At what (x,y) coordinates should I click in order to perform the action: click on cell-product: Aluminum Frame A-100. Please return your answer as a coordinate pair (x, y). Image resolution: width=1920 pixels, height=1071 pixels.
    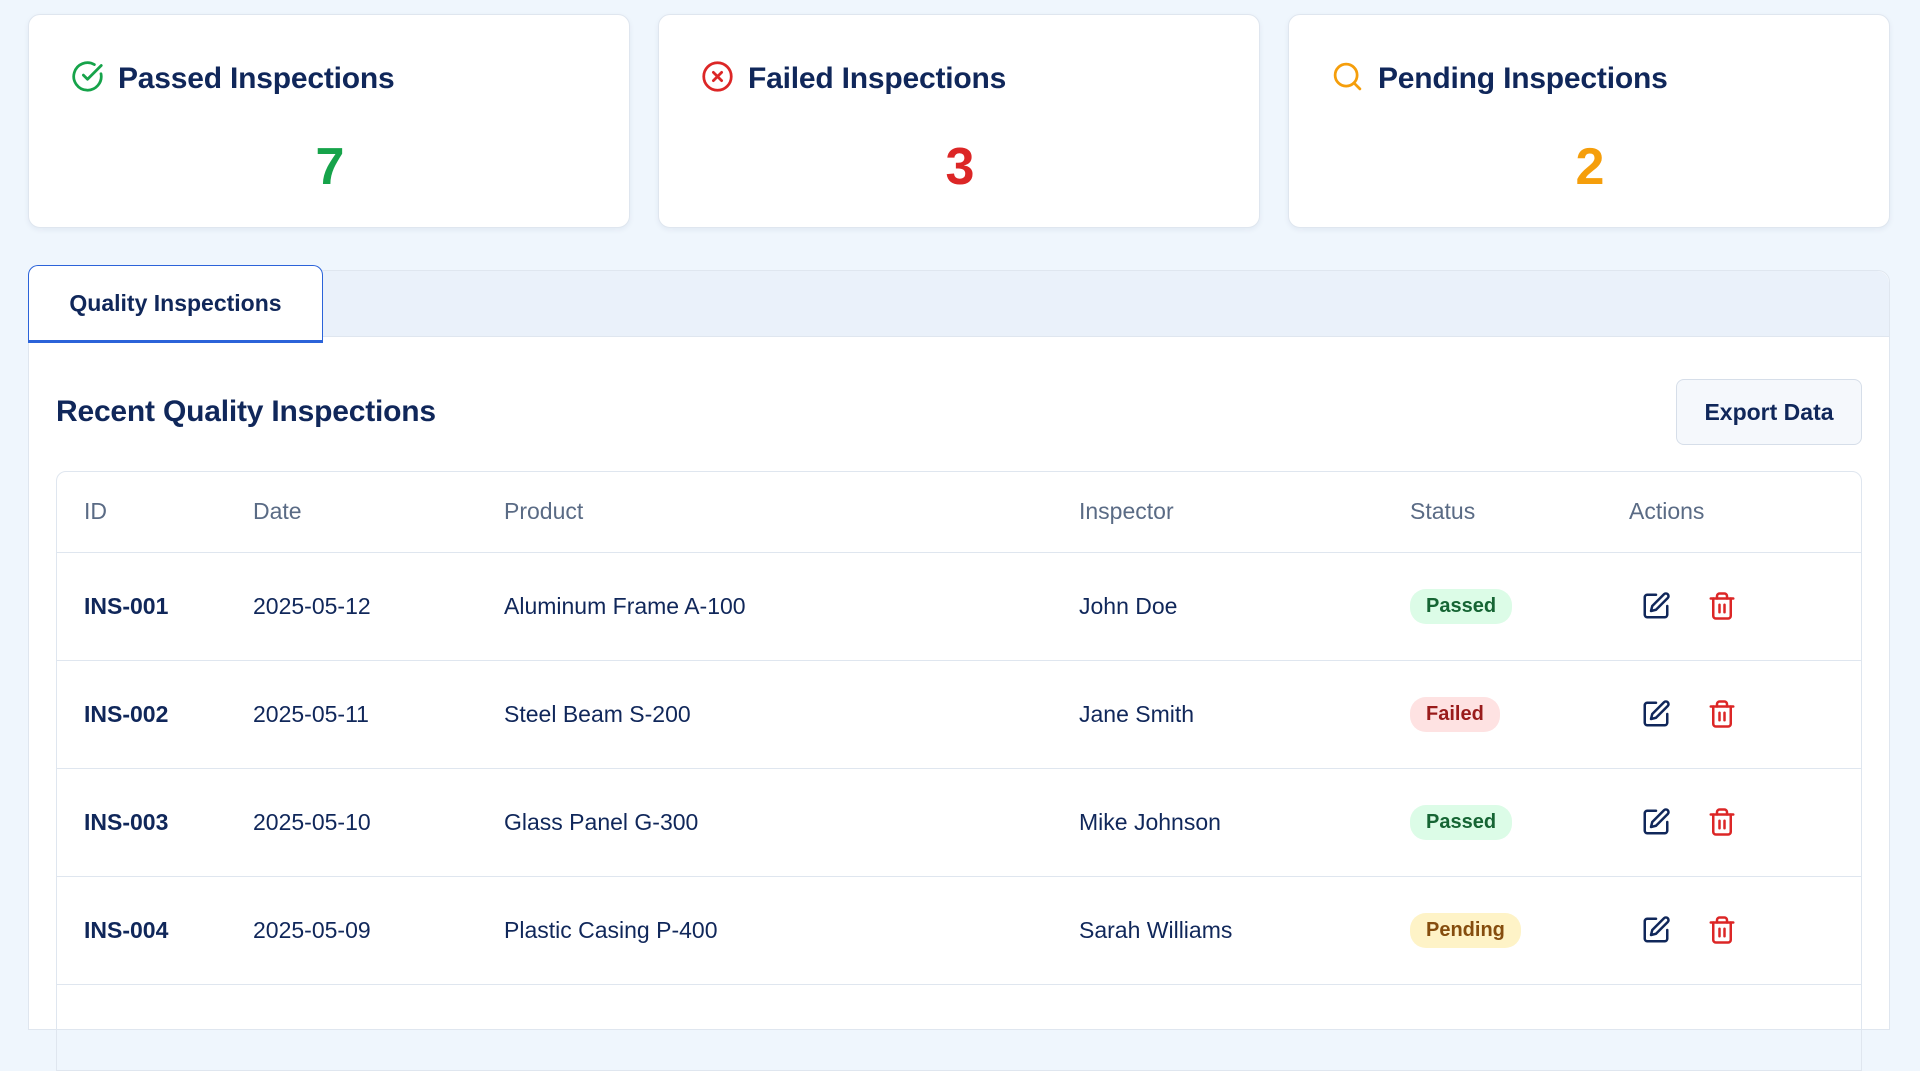
    Looking at the image, I should click on (625, 605).